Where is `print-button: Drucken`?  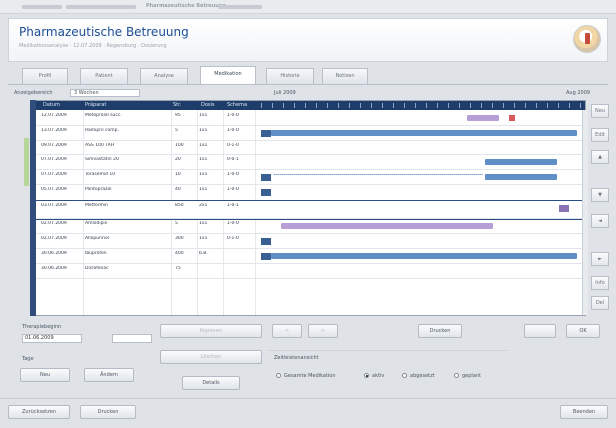
print-button: Drucken is located at coordinates (440, 331).